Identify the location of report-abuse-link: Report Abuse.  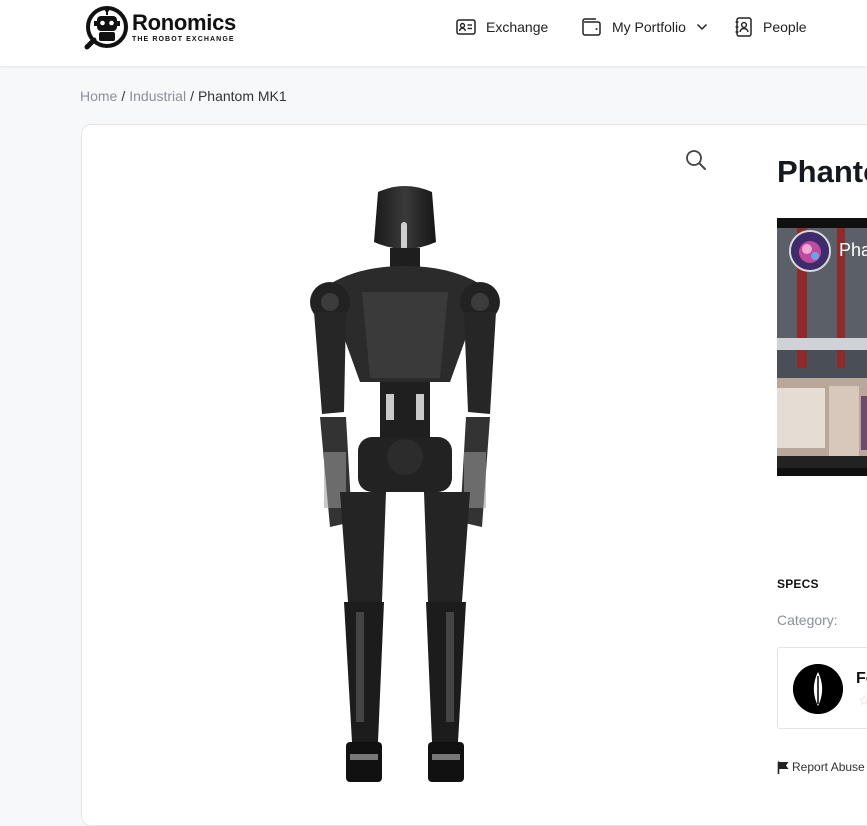
(821, 767).